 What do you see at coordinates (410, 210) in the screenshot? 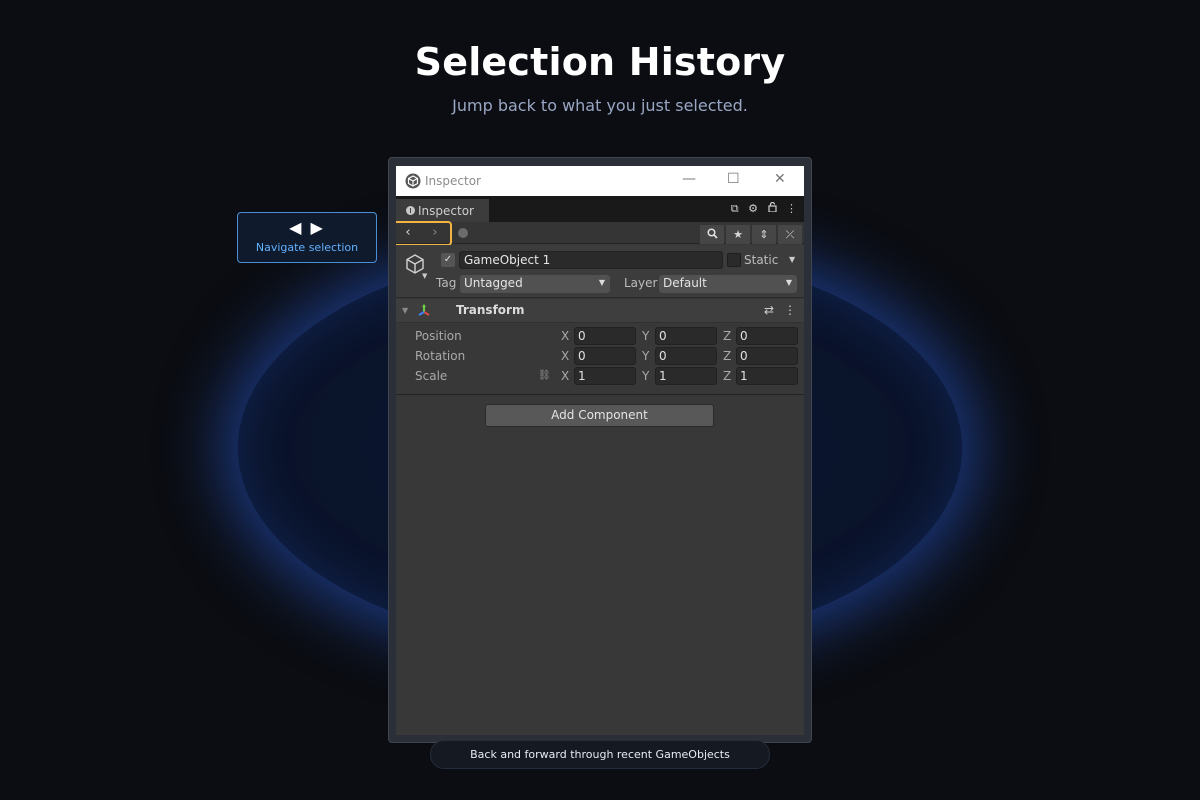
I see `info-icon` at bounding box center [410, 210].